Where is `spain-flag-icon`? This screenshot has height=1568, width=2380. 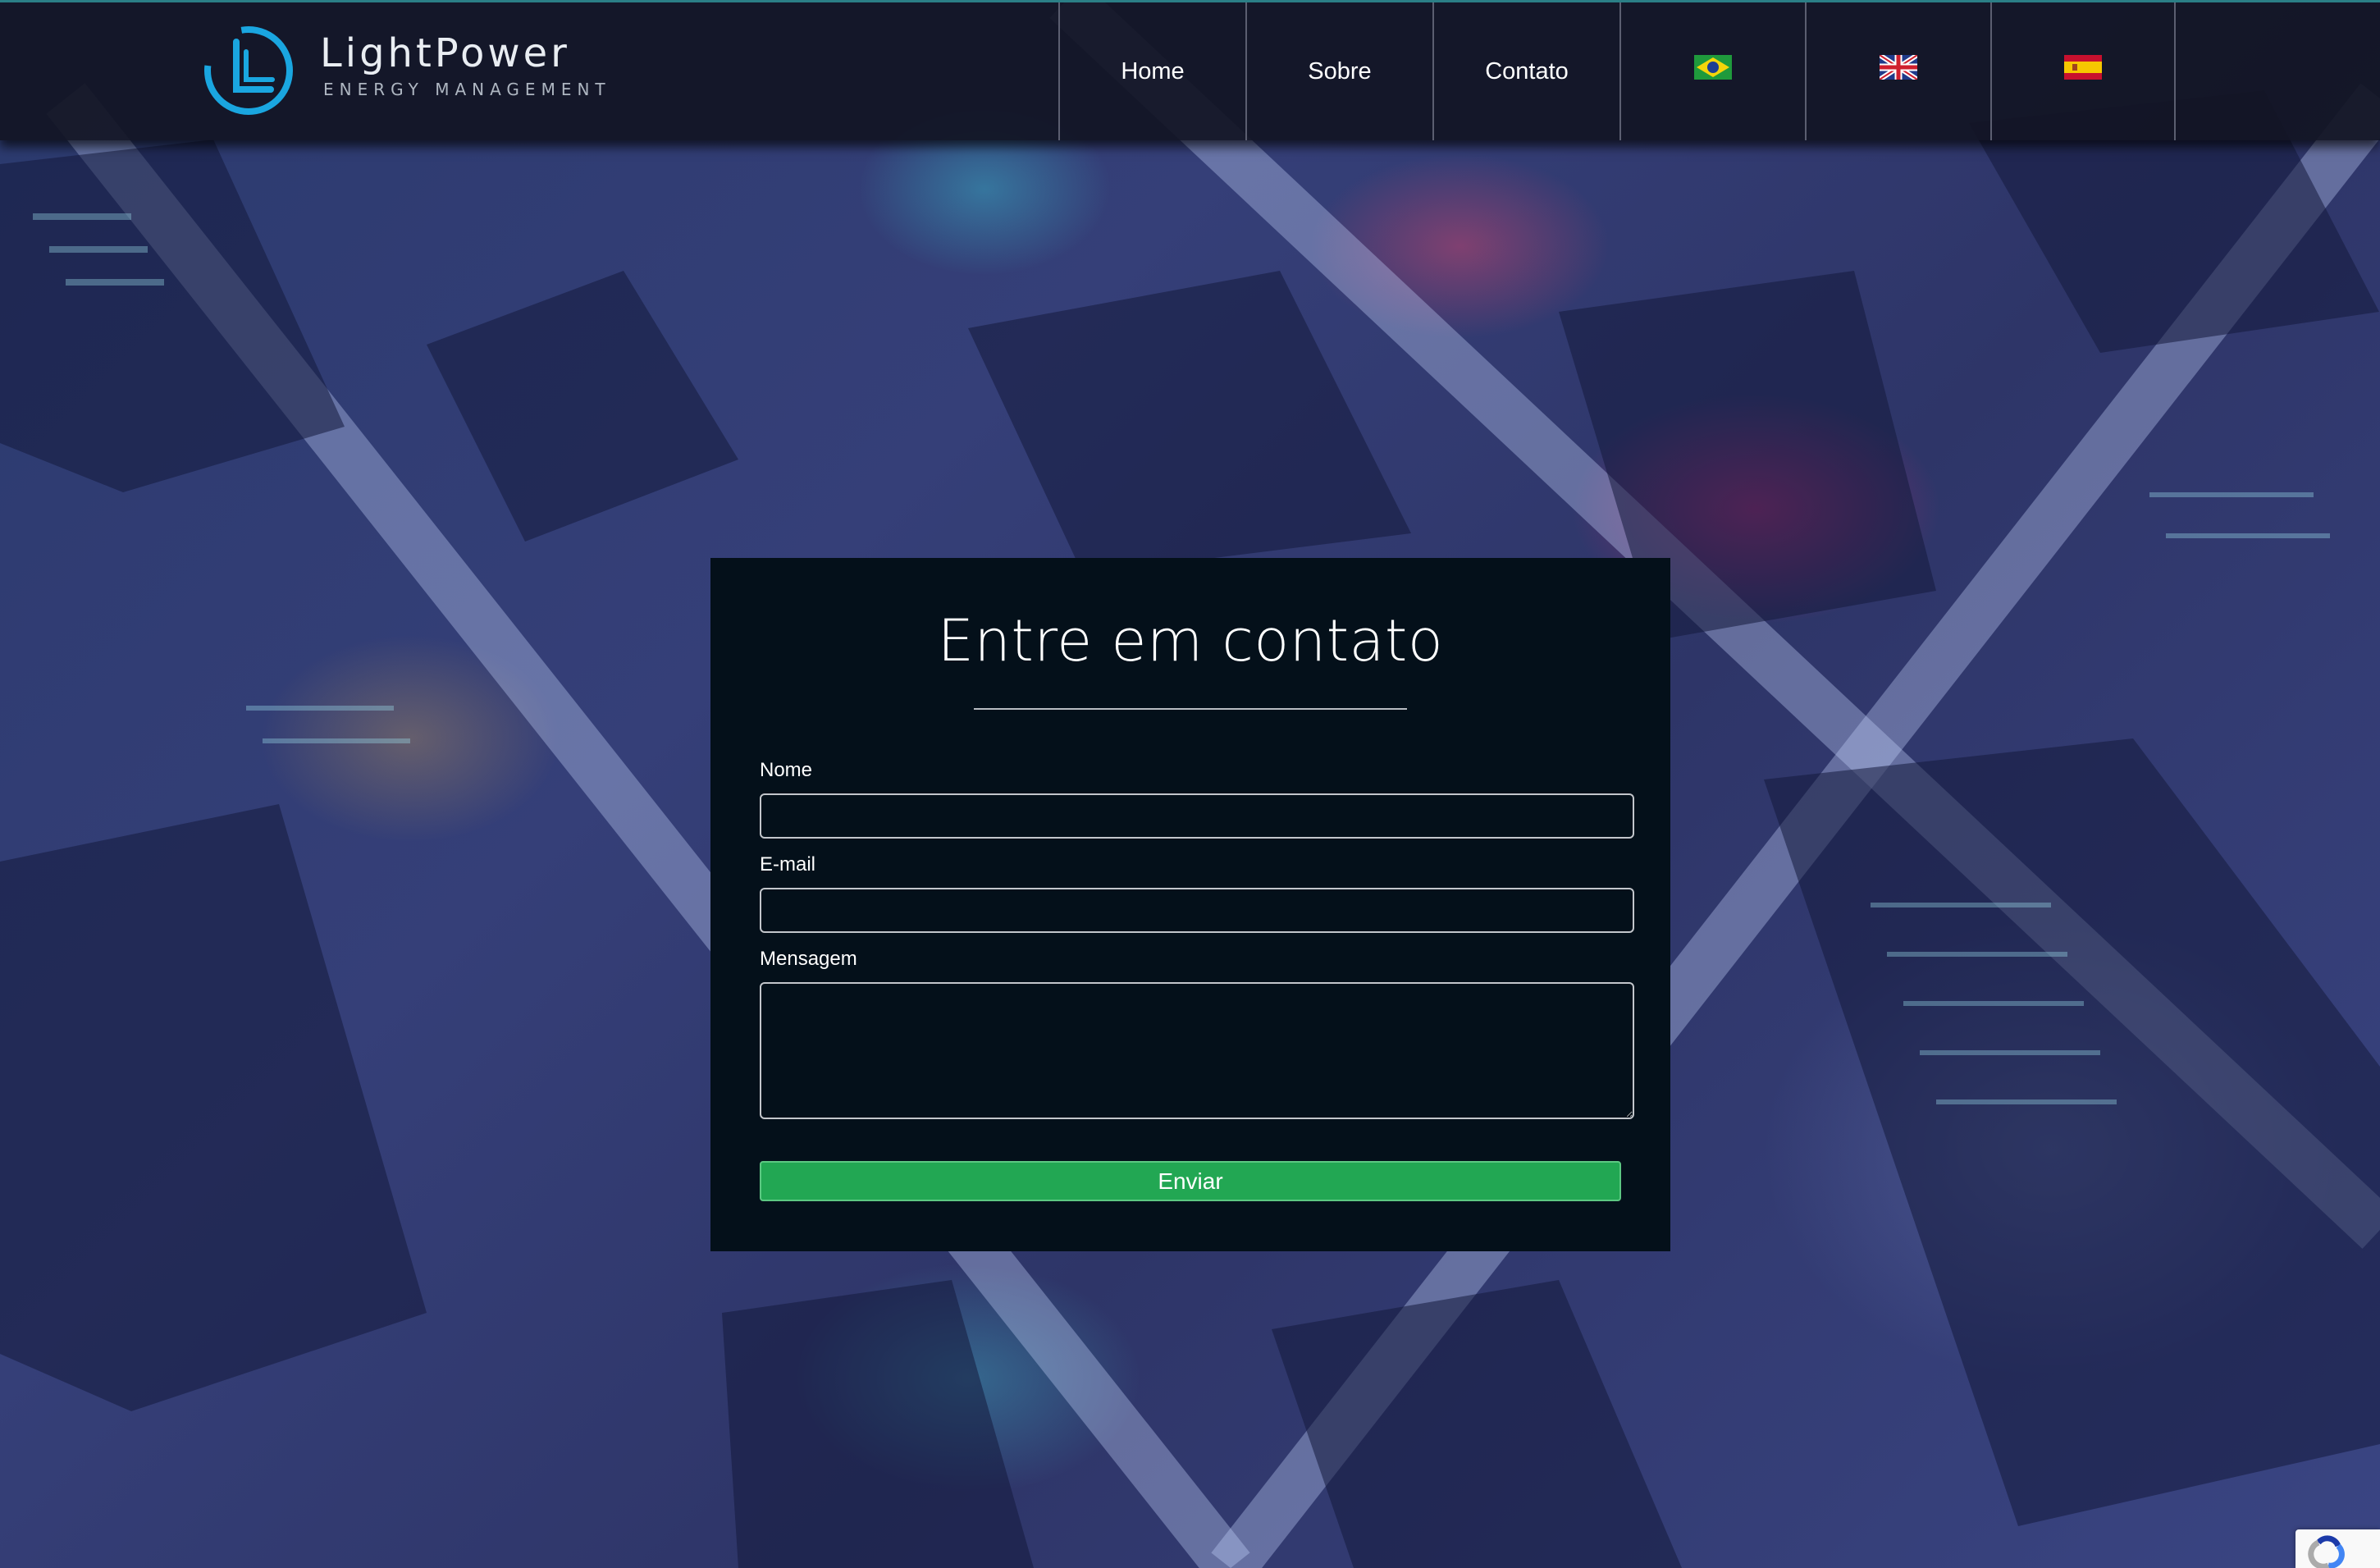
spain-flag-icon is located at coordinates (2083, 67).